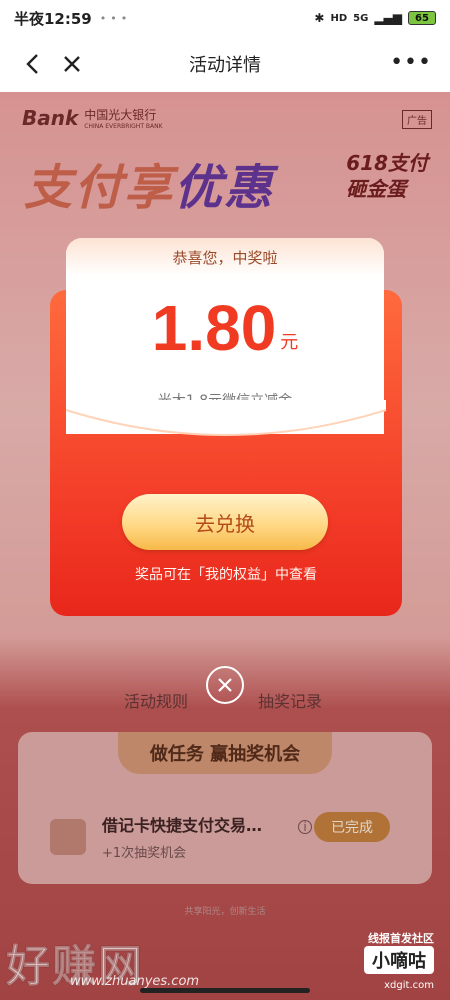 This screenshot has width=450, height=1000. What do you see at coordinates (225, 18) in the screenshot?
I see `status-bar: 半夜12:59 ••• ✱ HD 5G ▂▄▆ 65` at bounding box center [225, 18].